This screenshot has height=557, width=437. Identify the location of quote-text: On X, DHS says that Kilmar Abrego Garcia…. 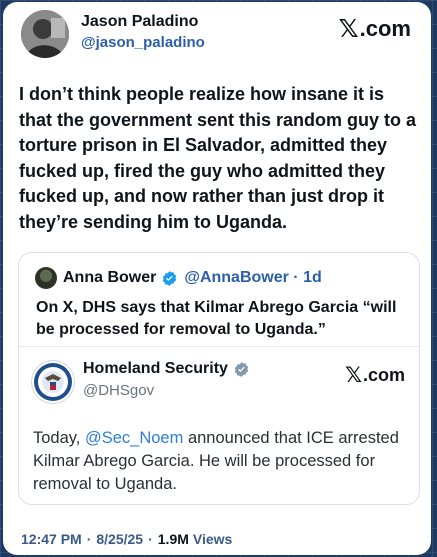
(216, 318).